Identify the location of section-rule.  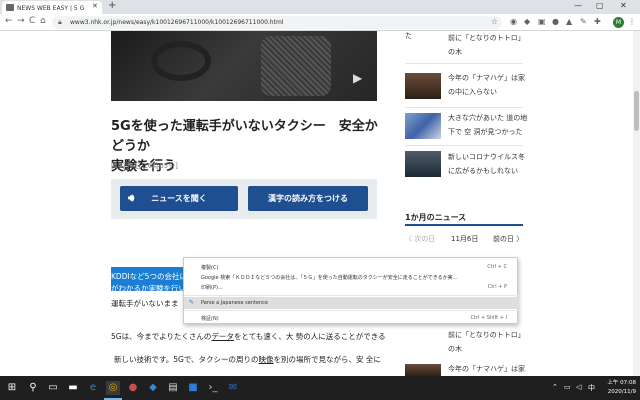
(464, 225).